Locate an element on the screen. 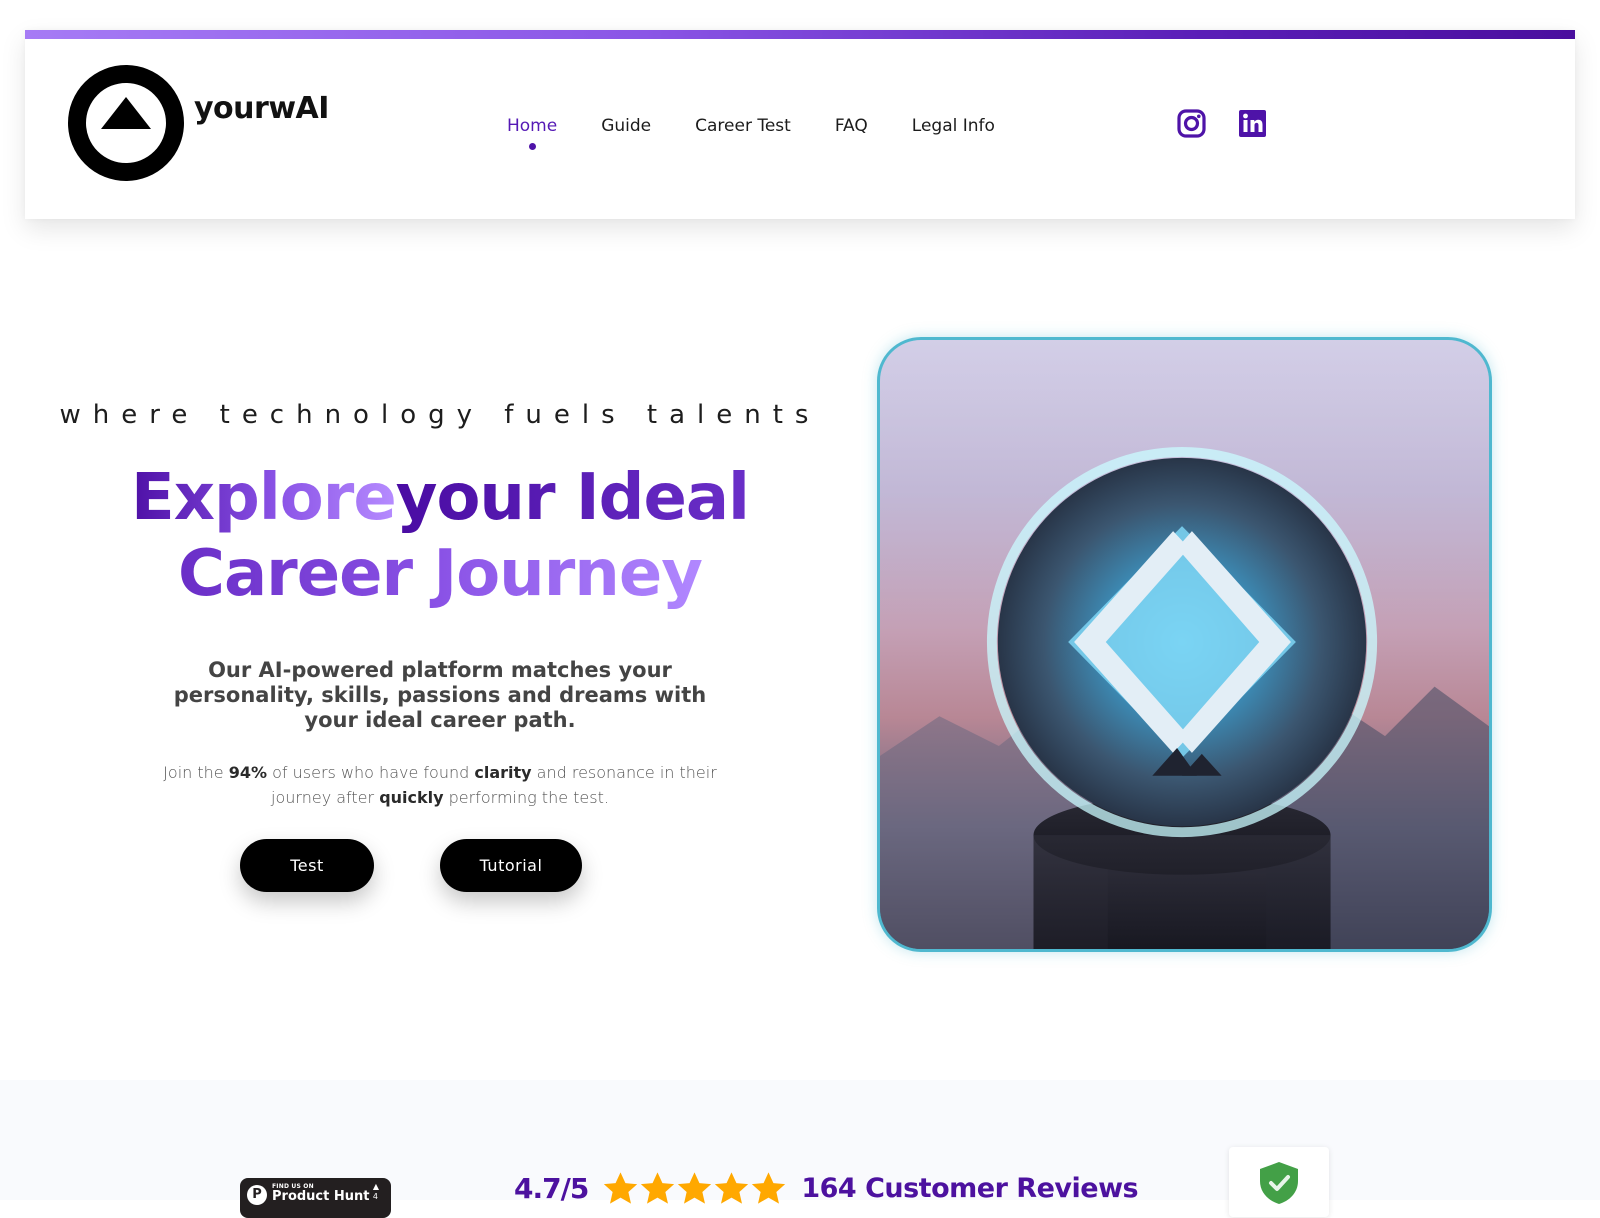 The height and width of the screenshot is (1218, 1600). linkedin-icon is located at coordinates (1252, 123).